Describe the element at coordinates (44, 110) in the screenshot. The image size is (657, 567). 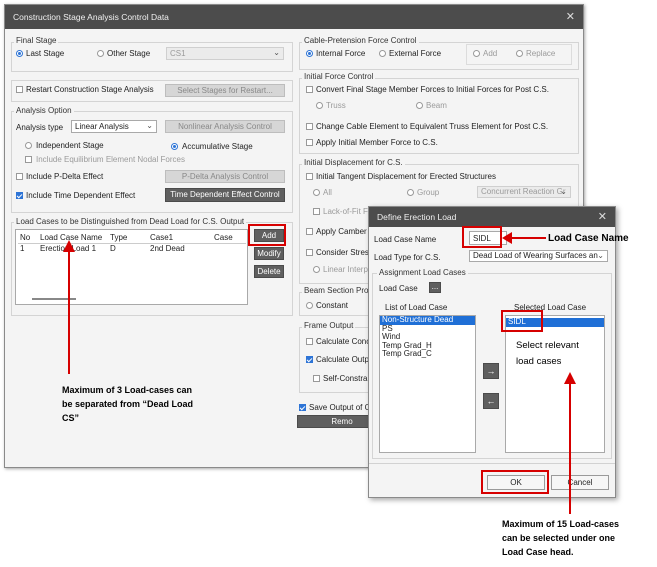
I see `analysis-option-label: Analysis Option` at that location.